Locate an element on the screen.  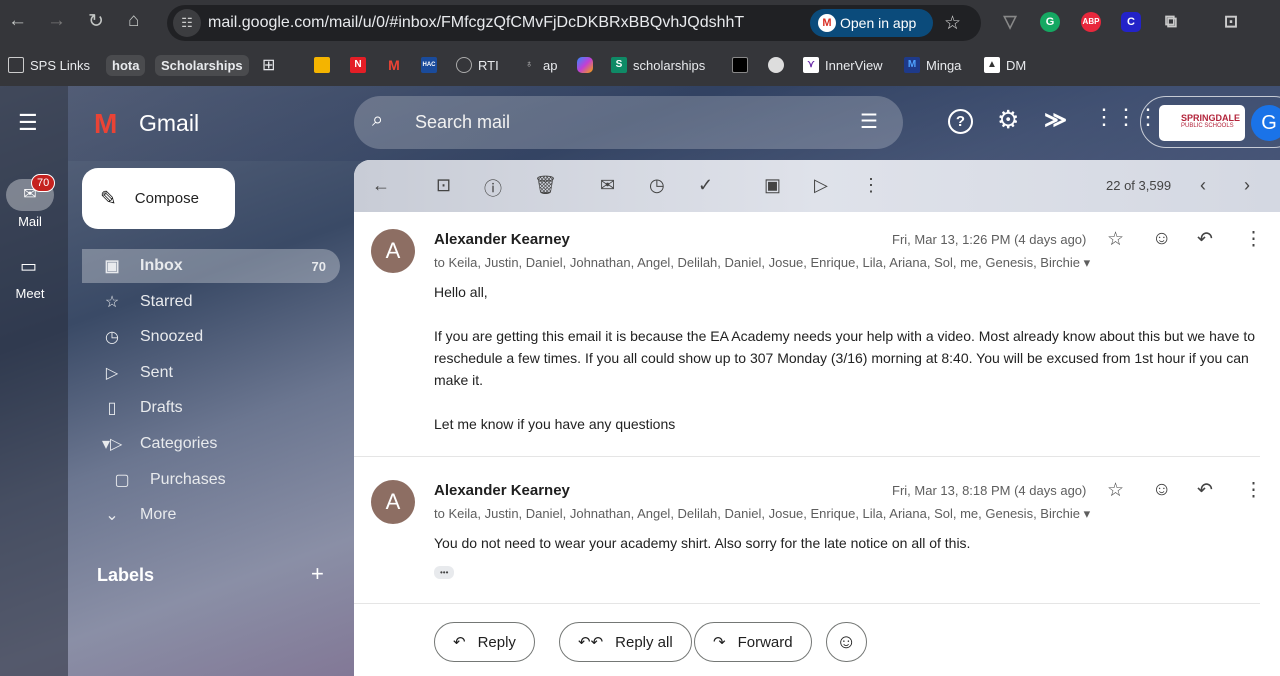
more-options-icon: ⋮ is located at coordinates (871, 185).